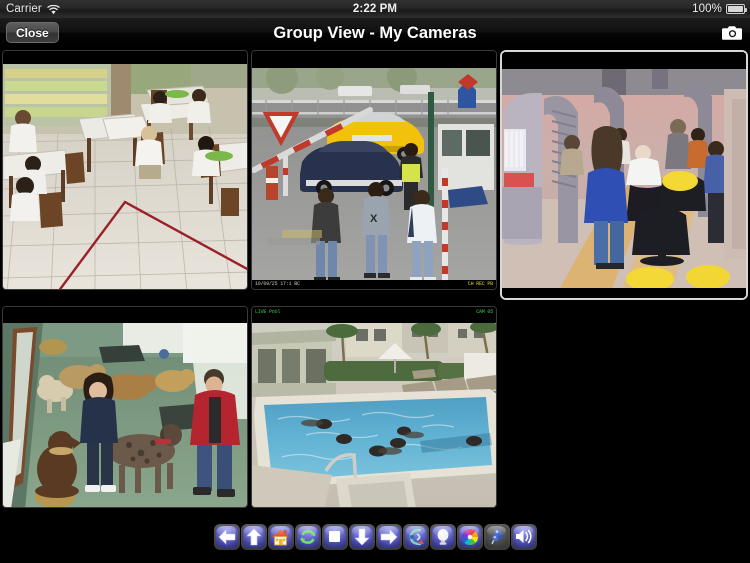 This screenshot has width=750, height=563. What do you see at coordinates (624, 178) in the screenshot?
I see `video-scene-salon` at bounding box center [624, 178].